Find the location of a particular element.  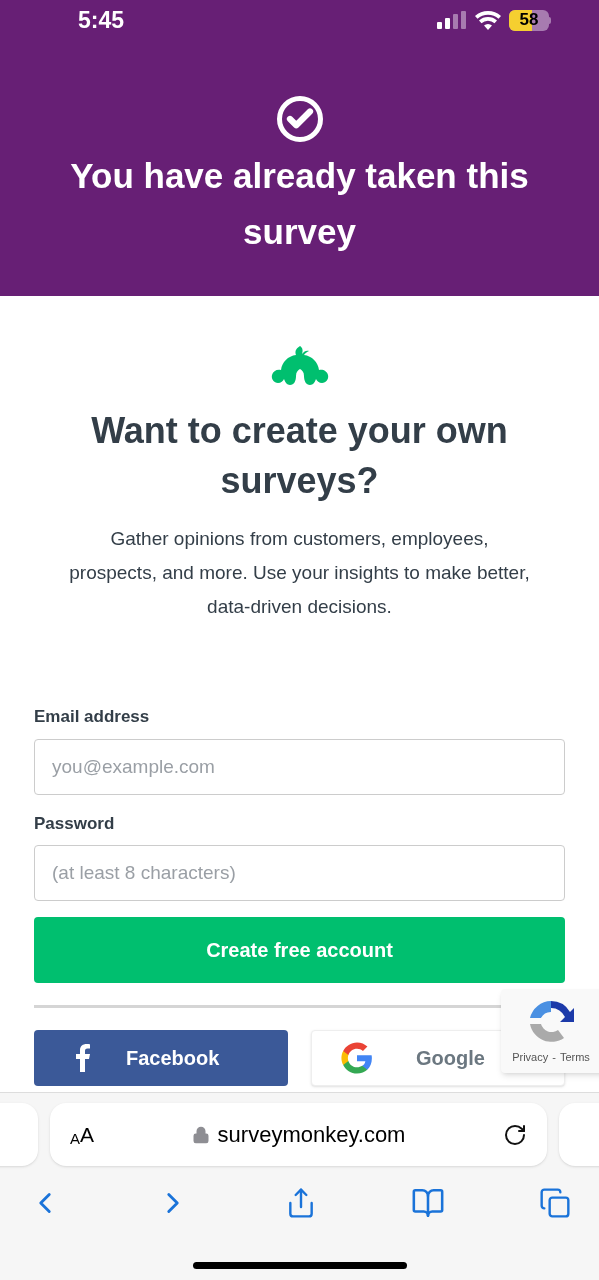

facebook-icon is located at coordinates (83, 1058).